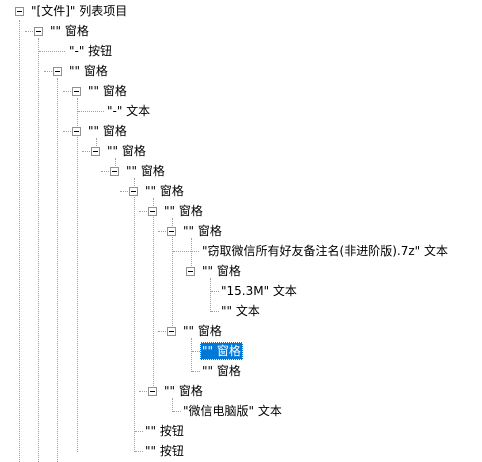 The image size is (482, 462). I want to click on tree-node-text: "窃取微信所有好友备注名(非进阶版).7z" 文本, so click(325, 251).